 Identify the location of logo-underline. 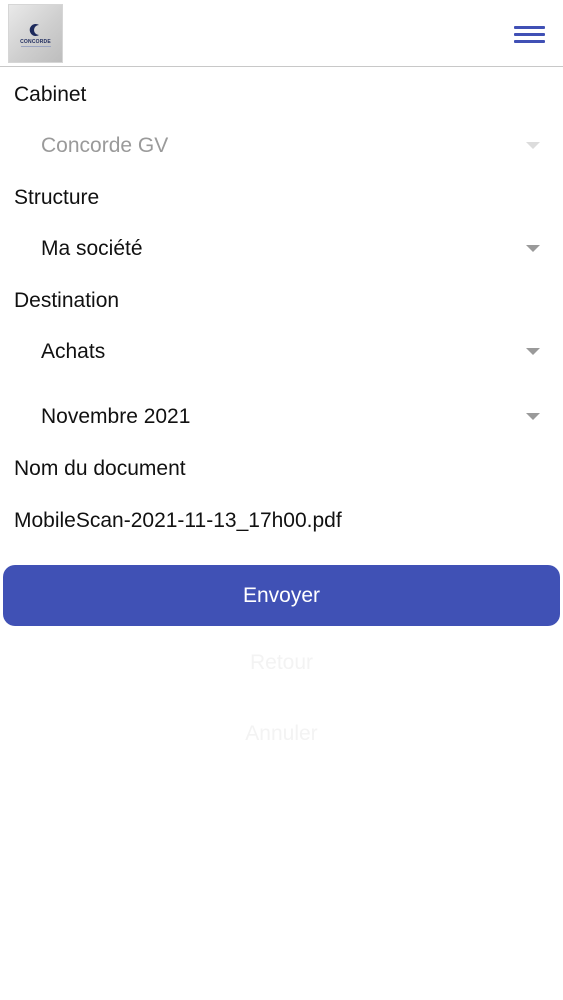
(36, 46).